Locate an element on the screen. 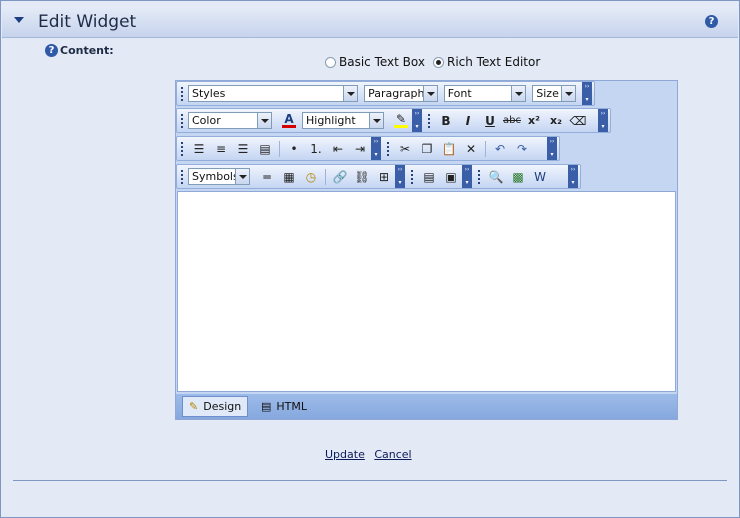  copy-icon: ❐ is located at coordinates (427, 149).